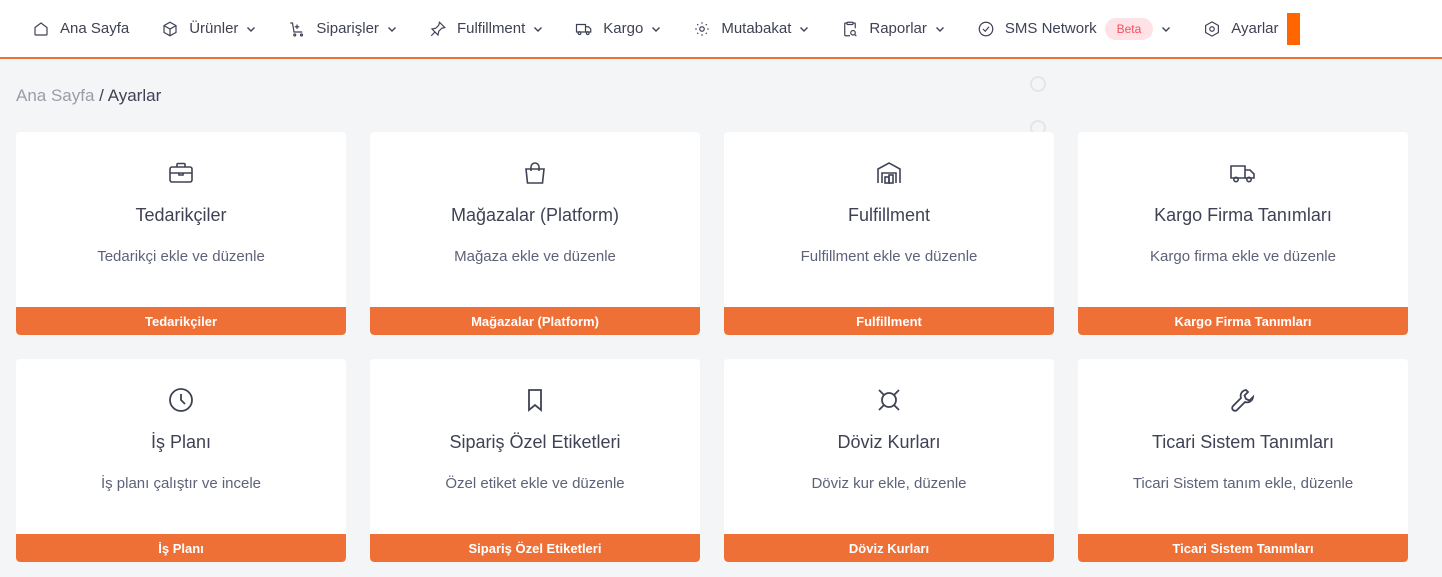 Image resolution: width=1442 pixels, height=577 pixels. Describe the element at coordinates (1243, 256) in the screenshot. I see `card-description: Kargo firma ekle ve düzenle` at that location.